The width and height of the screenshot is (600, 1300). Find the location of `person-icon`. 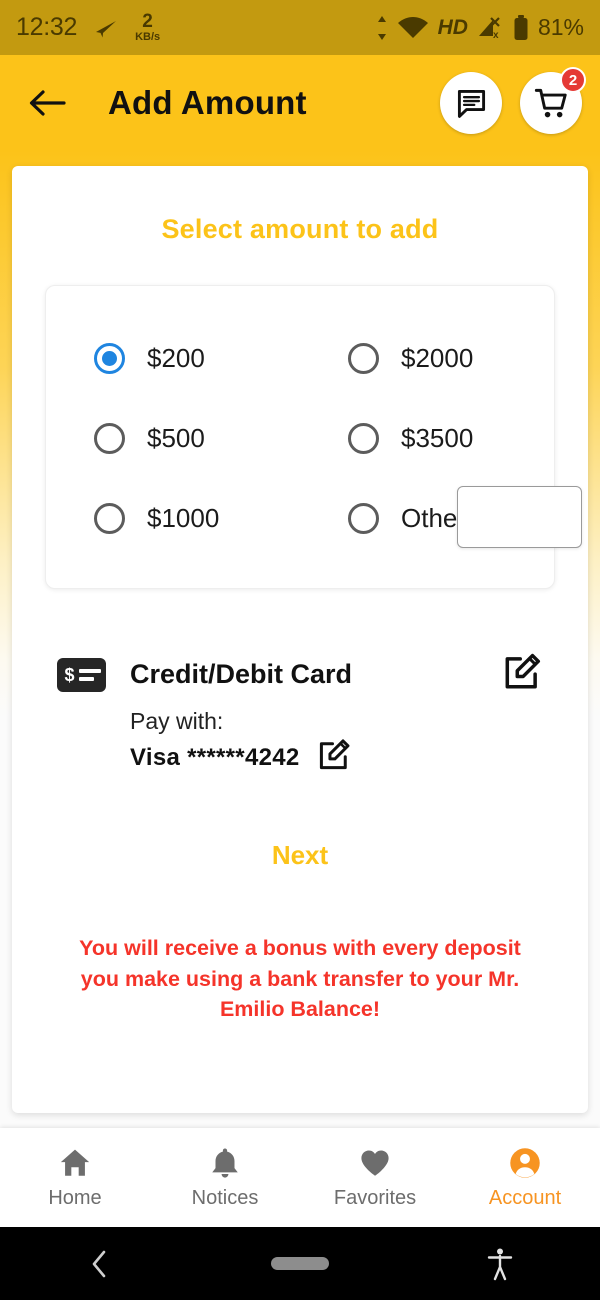

person-icon is located at coordinates (525, 1163).